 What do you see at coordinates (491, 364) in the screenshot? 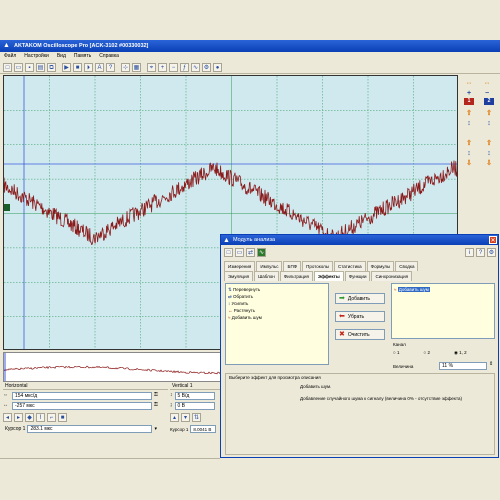
I see `magnitude-spinner-icon: ⇕` at bounding box center [491, 364].